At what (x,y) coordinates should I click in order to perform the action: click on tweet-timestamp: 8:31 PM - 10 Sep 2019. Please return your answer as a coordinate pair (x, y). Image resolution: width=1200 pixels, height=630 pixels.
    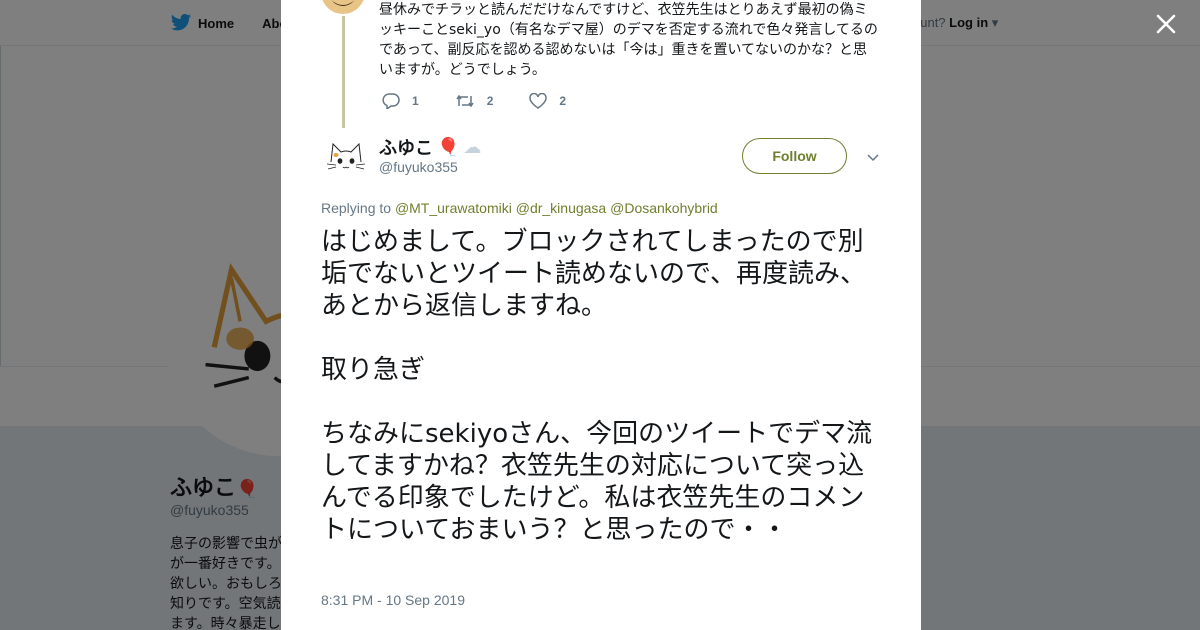
    Looking at the image, I should click on (393, 600).